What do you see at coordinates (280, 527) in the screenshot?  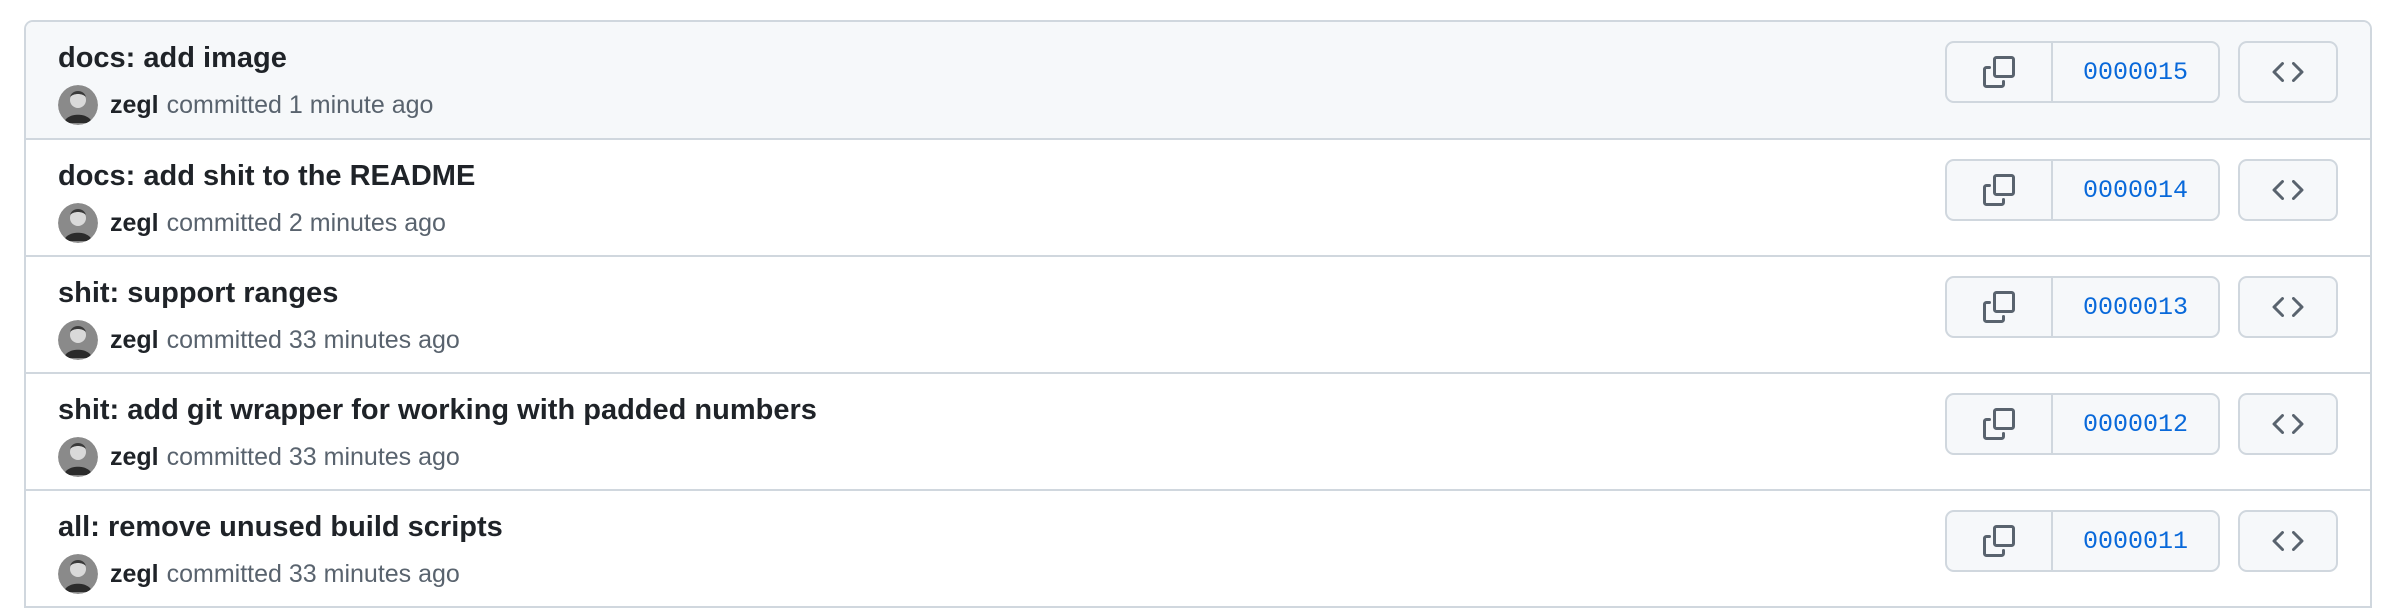 I see `commit-title: all: remove unused build scripts` at bounding box center [280, 527].